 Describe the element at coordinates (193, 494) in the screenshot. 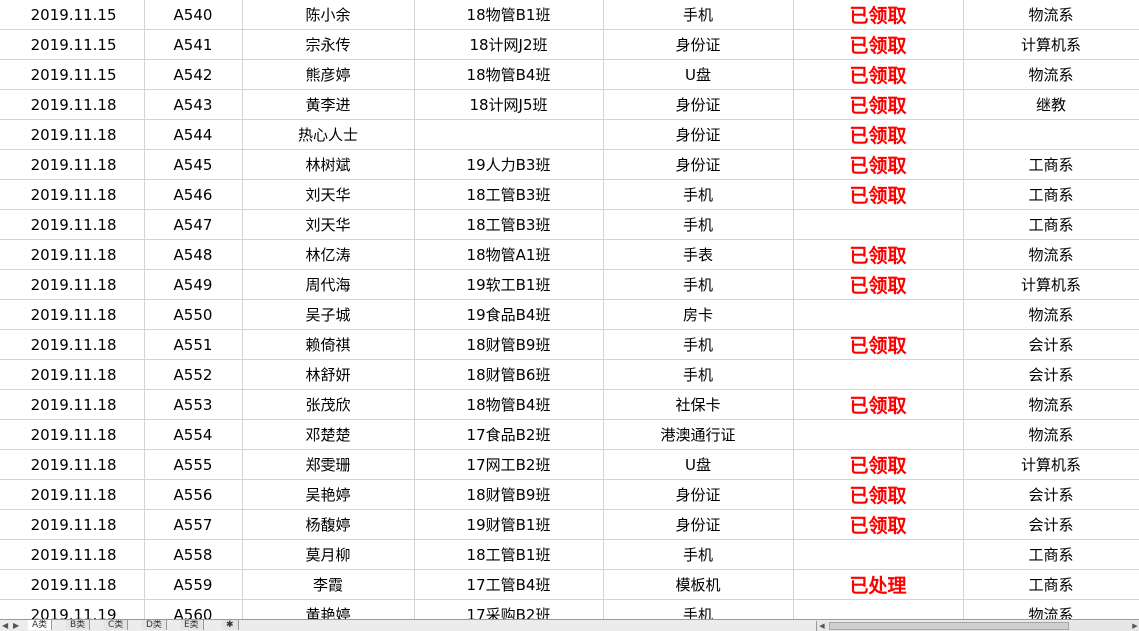

I see `code-cell: A556` at that location.